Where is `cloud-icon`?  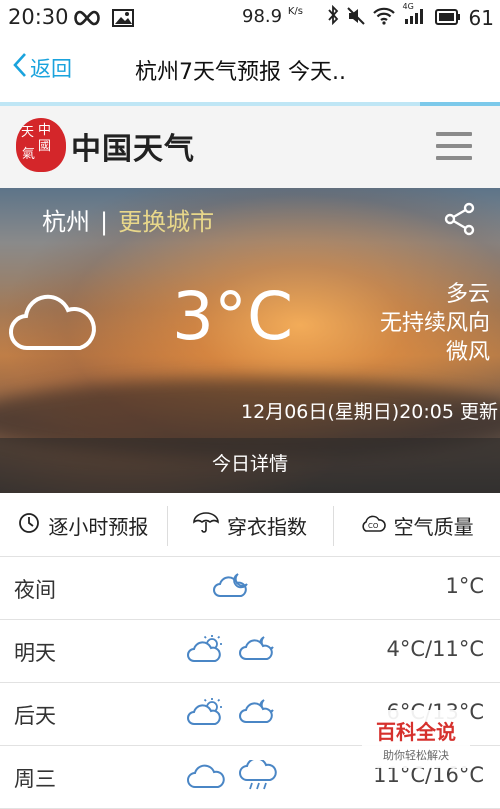 cloud-icon is located at coordinates (206, 778).